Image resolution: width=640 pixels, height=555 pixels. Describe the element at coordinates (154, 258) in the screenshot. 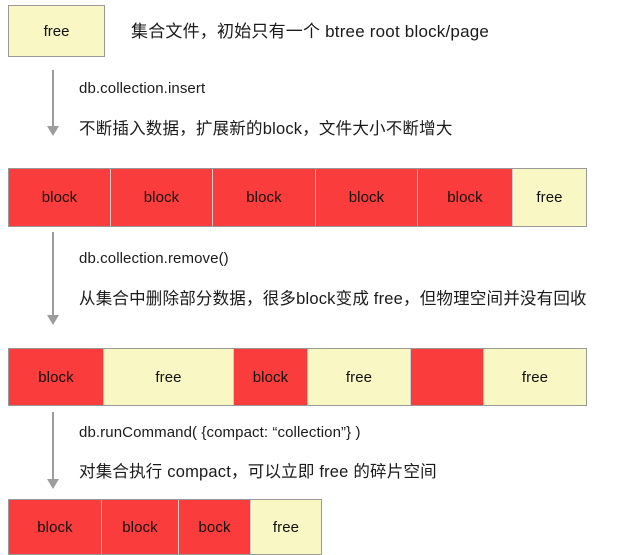

I see `remove-command-label: db.collection.remove()` at that location.